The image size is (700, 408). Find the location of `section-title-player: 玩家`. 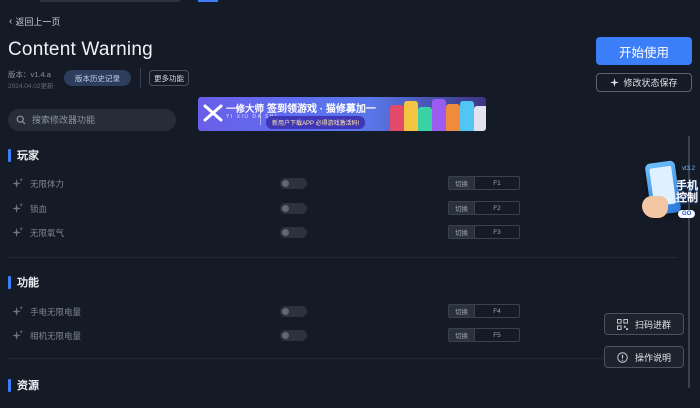

section-title-player: 玩家 is located at coordinates (23, 155).